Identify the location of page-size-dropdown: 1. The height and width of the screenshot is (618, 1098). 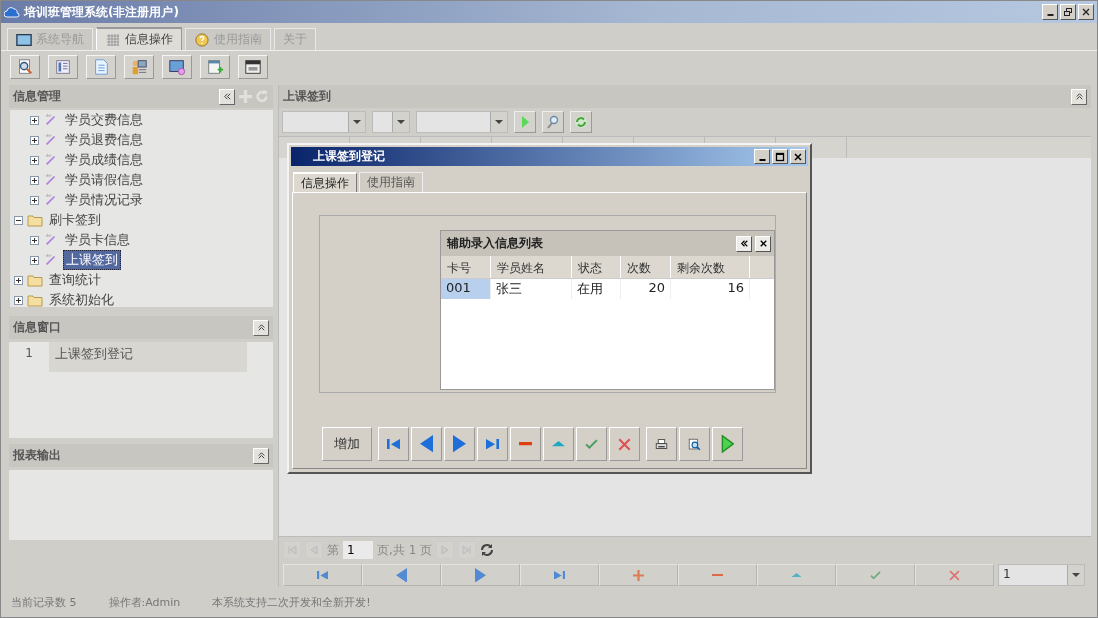
(1041, 575).